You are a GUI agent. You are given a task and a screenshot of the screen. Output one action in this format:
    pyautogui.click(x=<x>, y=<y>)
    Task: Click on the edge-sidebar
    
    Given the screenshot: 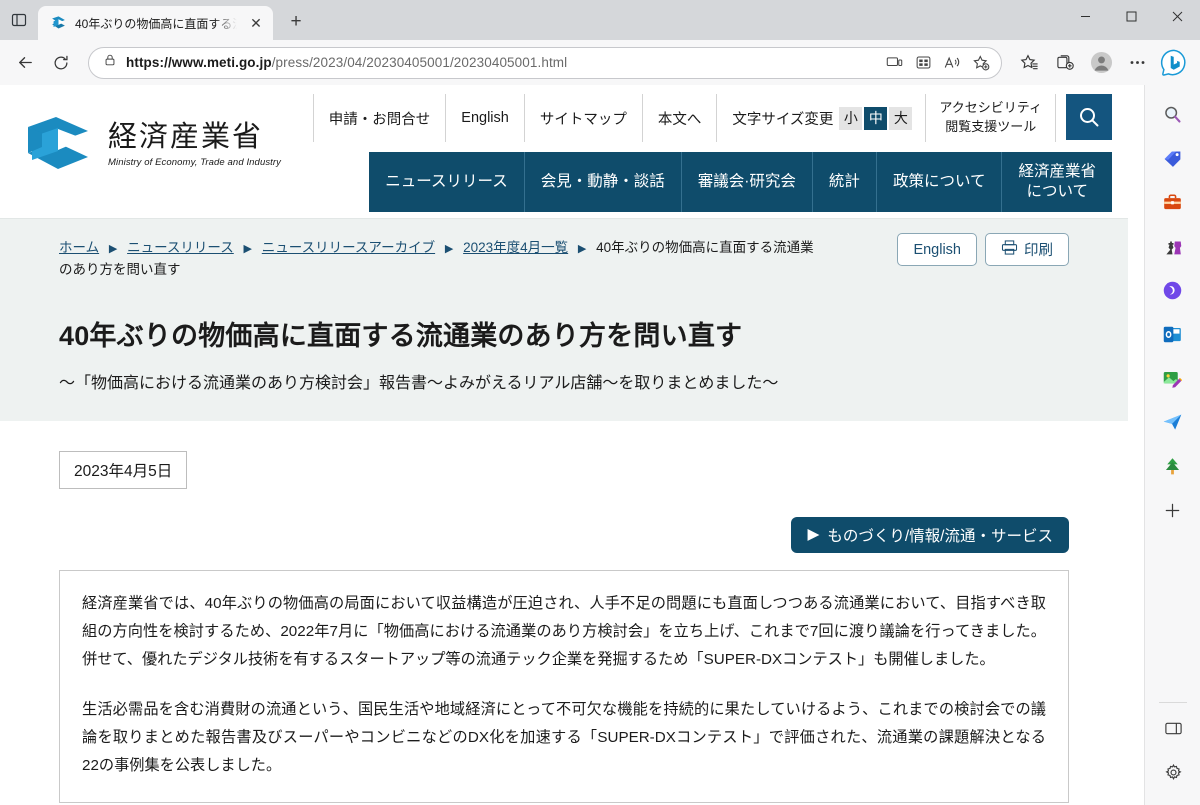 What is the action you would take?
    pyautogui.click(x=1172, y=445)
    